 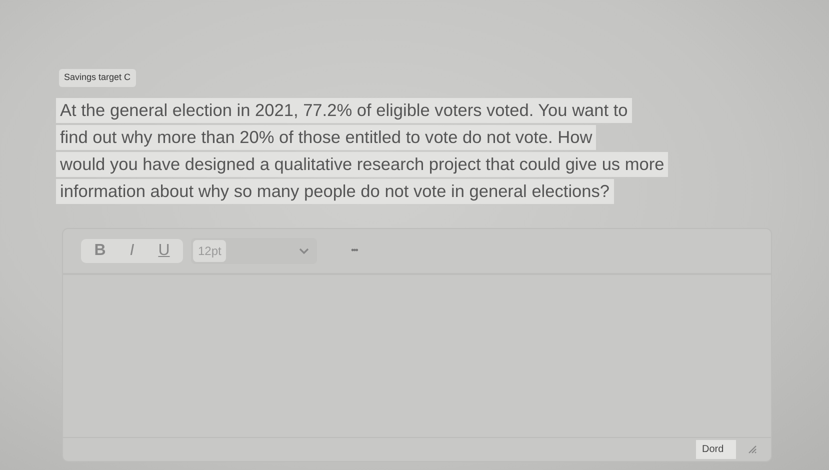 I want to click on question-label: Savings target C, so click(x=97, y=77).